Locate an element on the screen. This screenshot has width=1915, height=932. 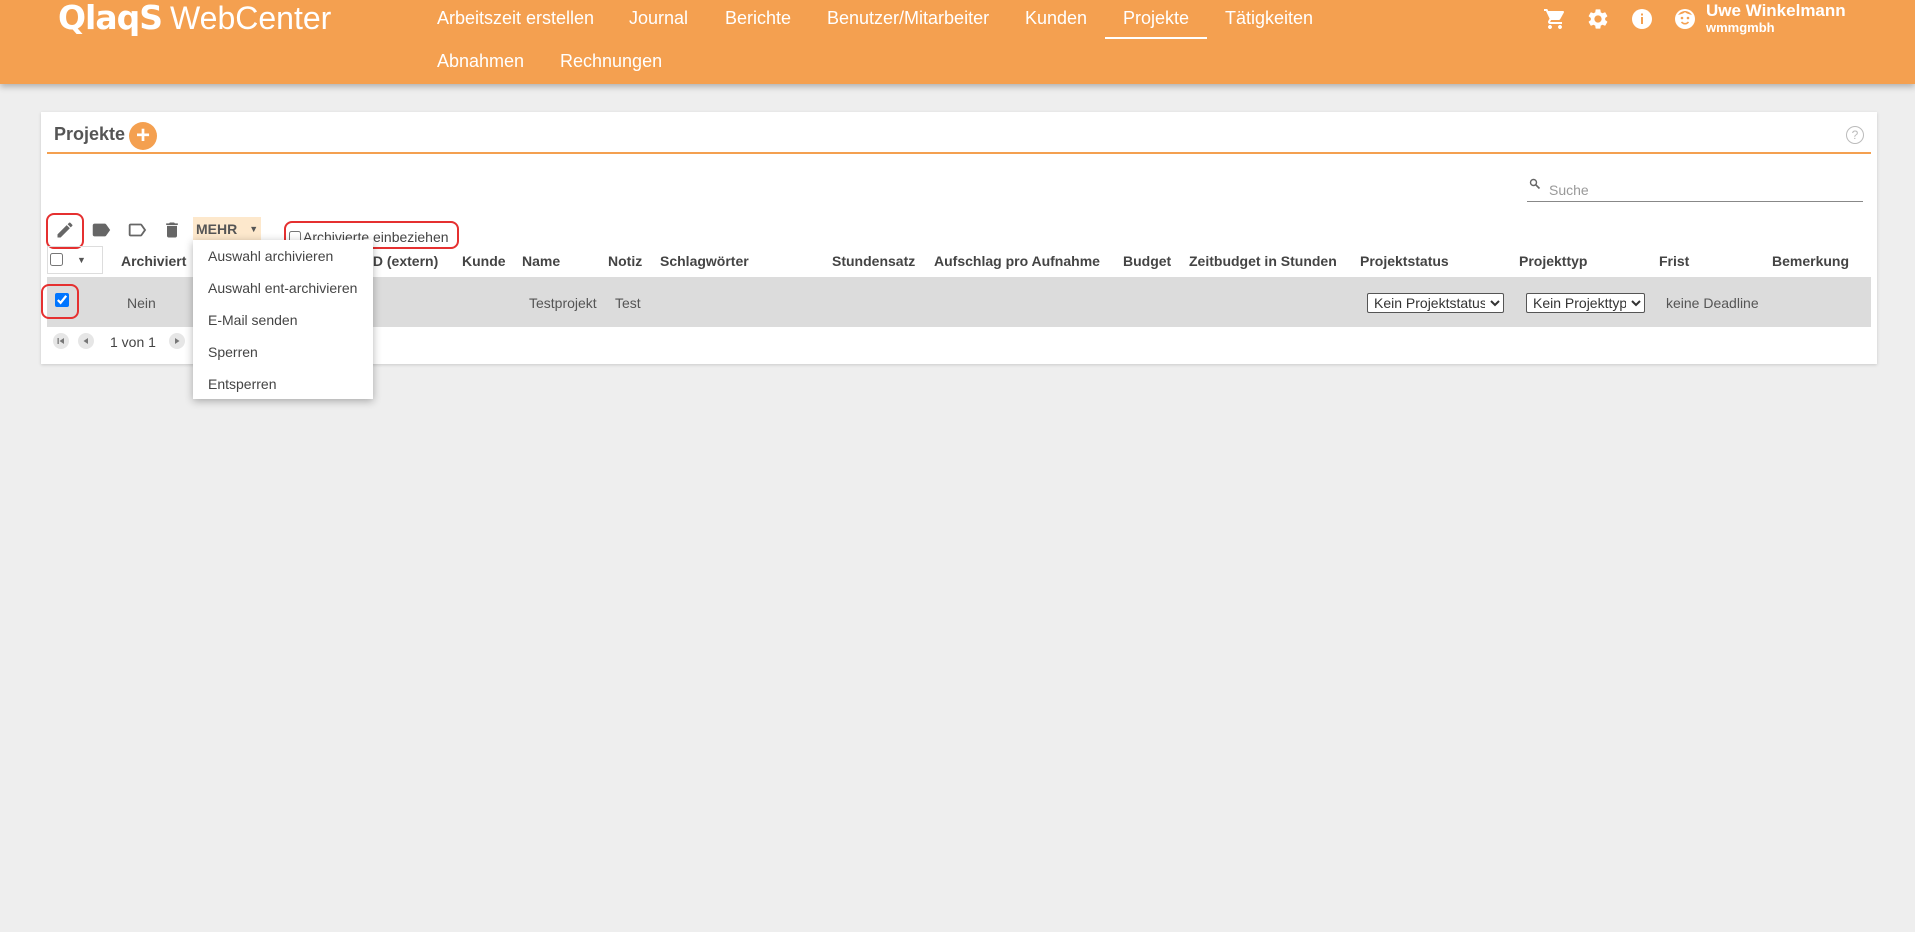
nav-rechnungen: Rechnungen is located at coordinates (611, 61).